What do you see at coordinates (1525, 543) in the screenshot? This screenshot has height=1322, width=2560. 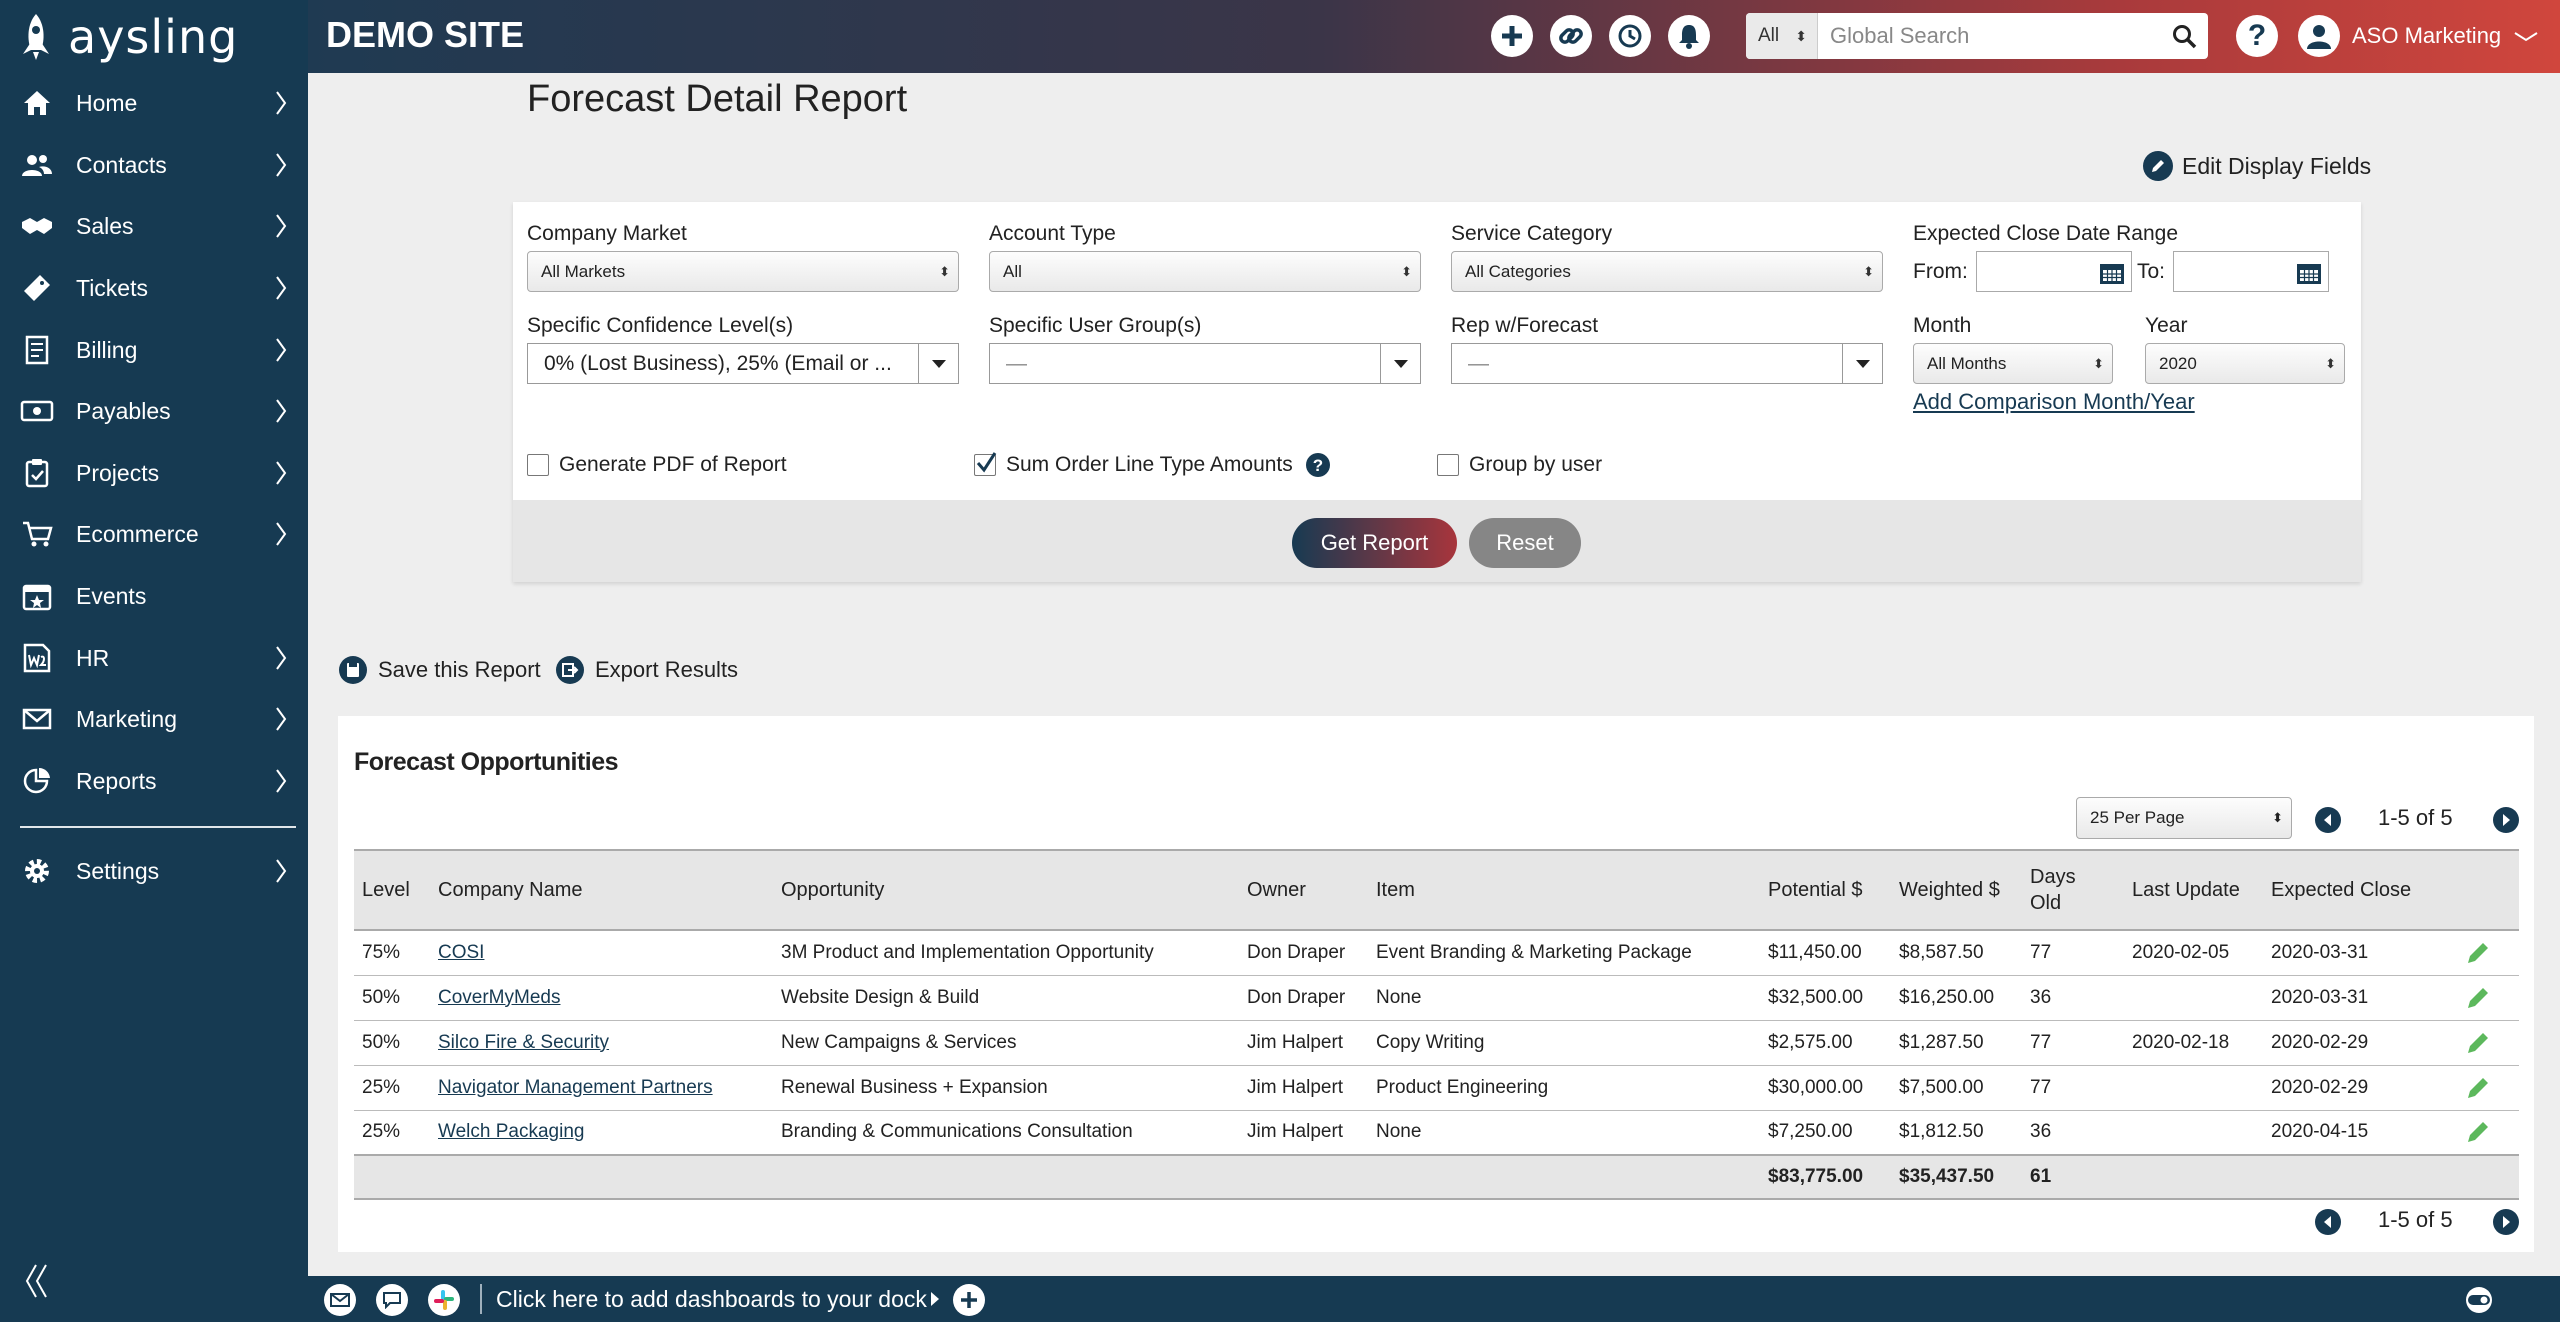 I see `reset-button: Reset` at bounding box center [1525, 543].